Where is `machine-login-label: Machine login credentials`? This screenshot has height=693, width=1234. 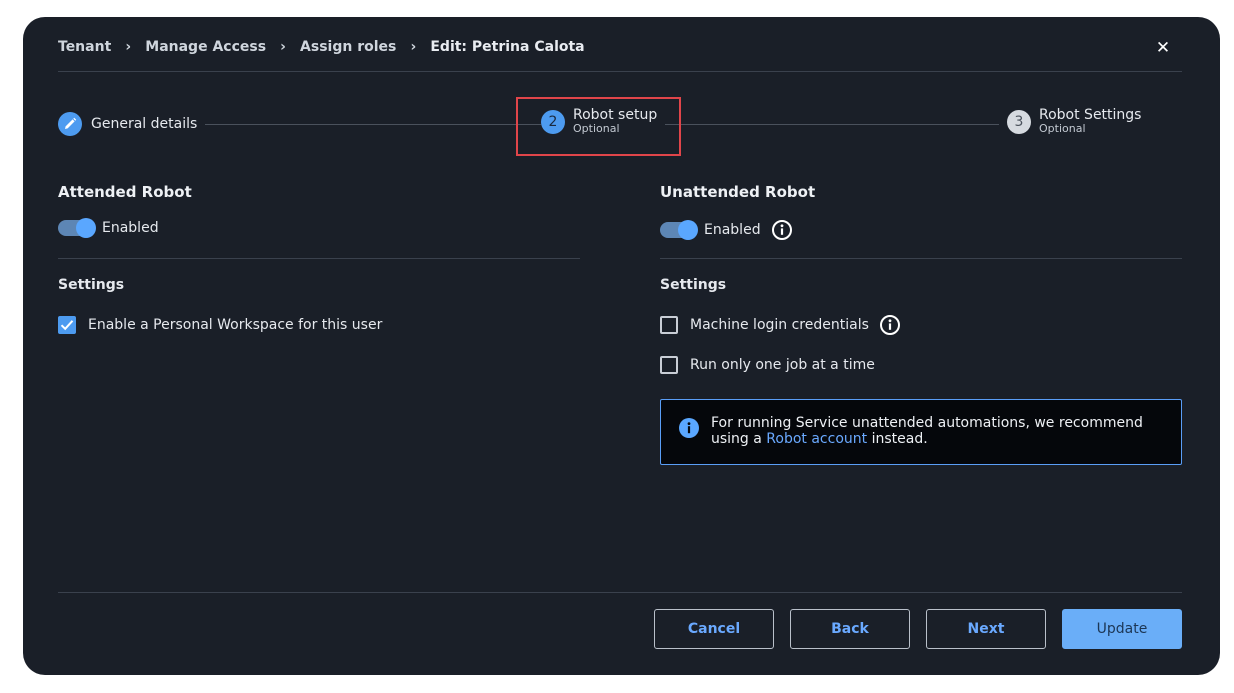 machine-login-label: Machine login credentials is located at coordinates (779, 325).